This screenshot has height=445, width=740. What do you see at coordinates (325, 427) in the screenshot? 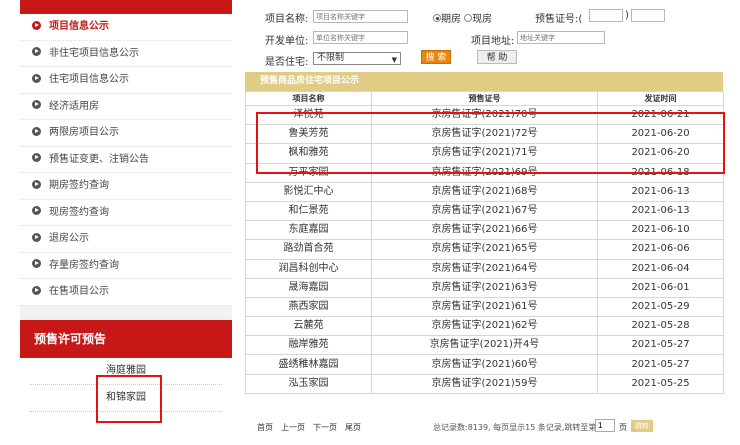
I see `next-page-link: 下一页` at bounding box center [325, 427].